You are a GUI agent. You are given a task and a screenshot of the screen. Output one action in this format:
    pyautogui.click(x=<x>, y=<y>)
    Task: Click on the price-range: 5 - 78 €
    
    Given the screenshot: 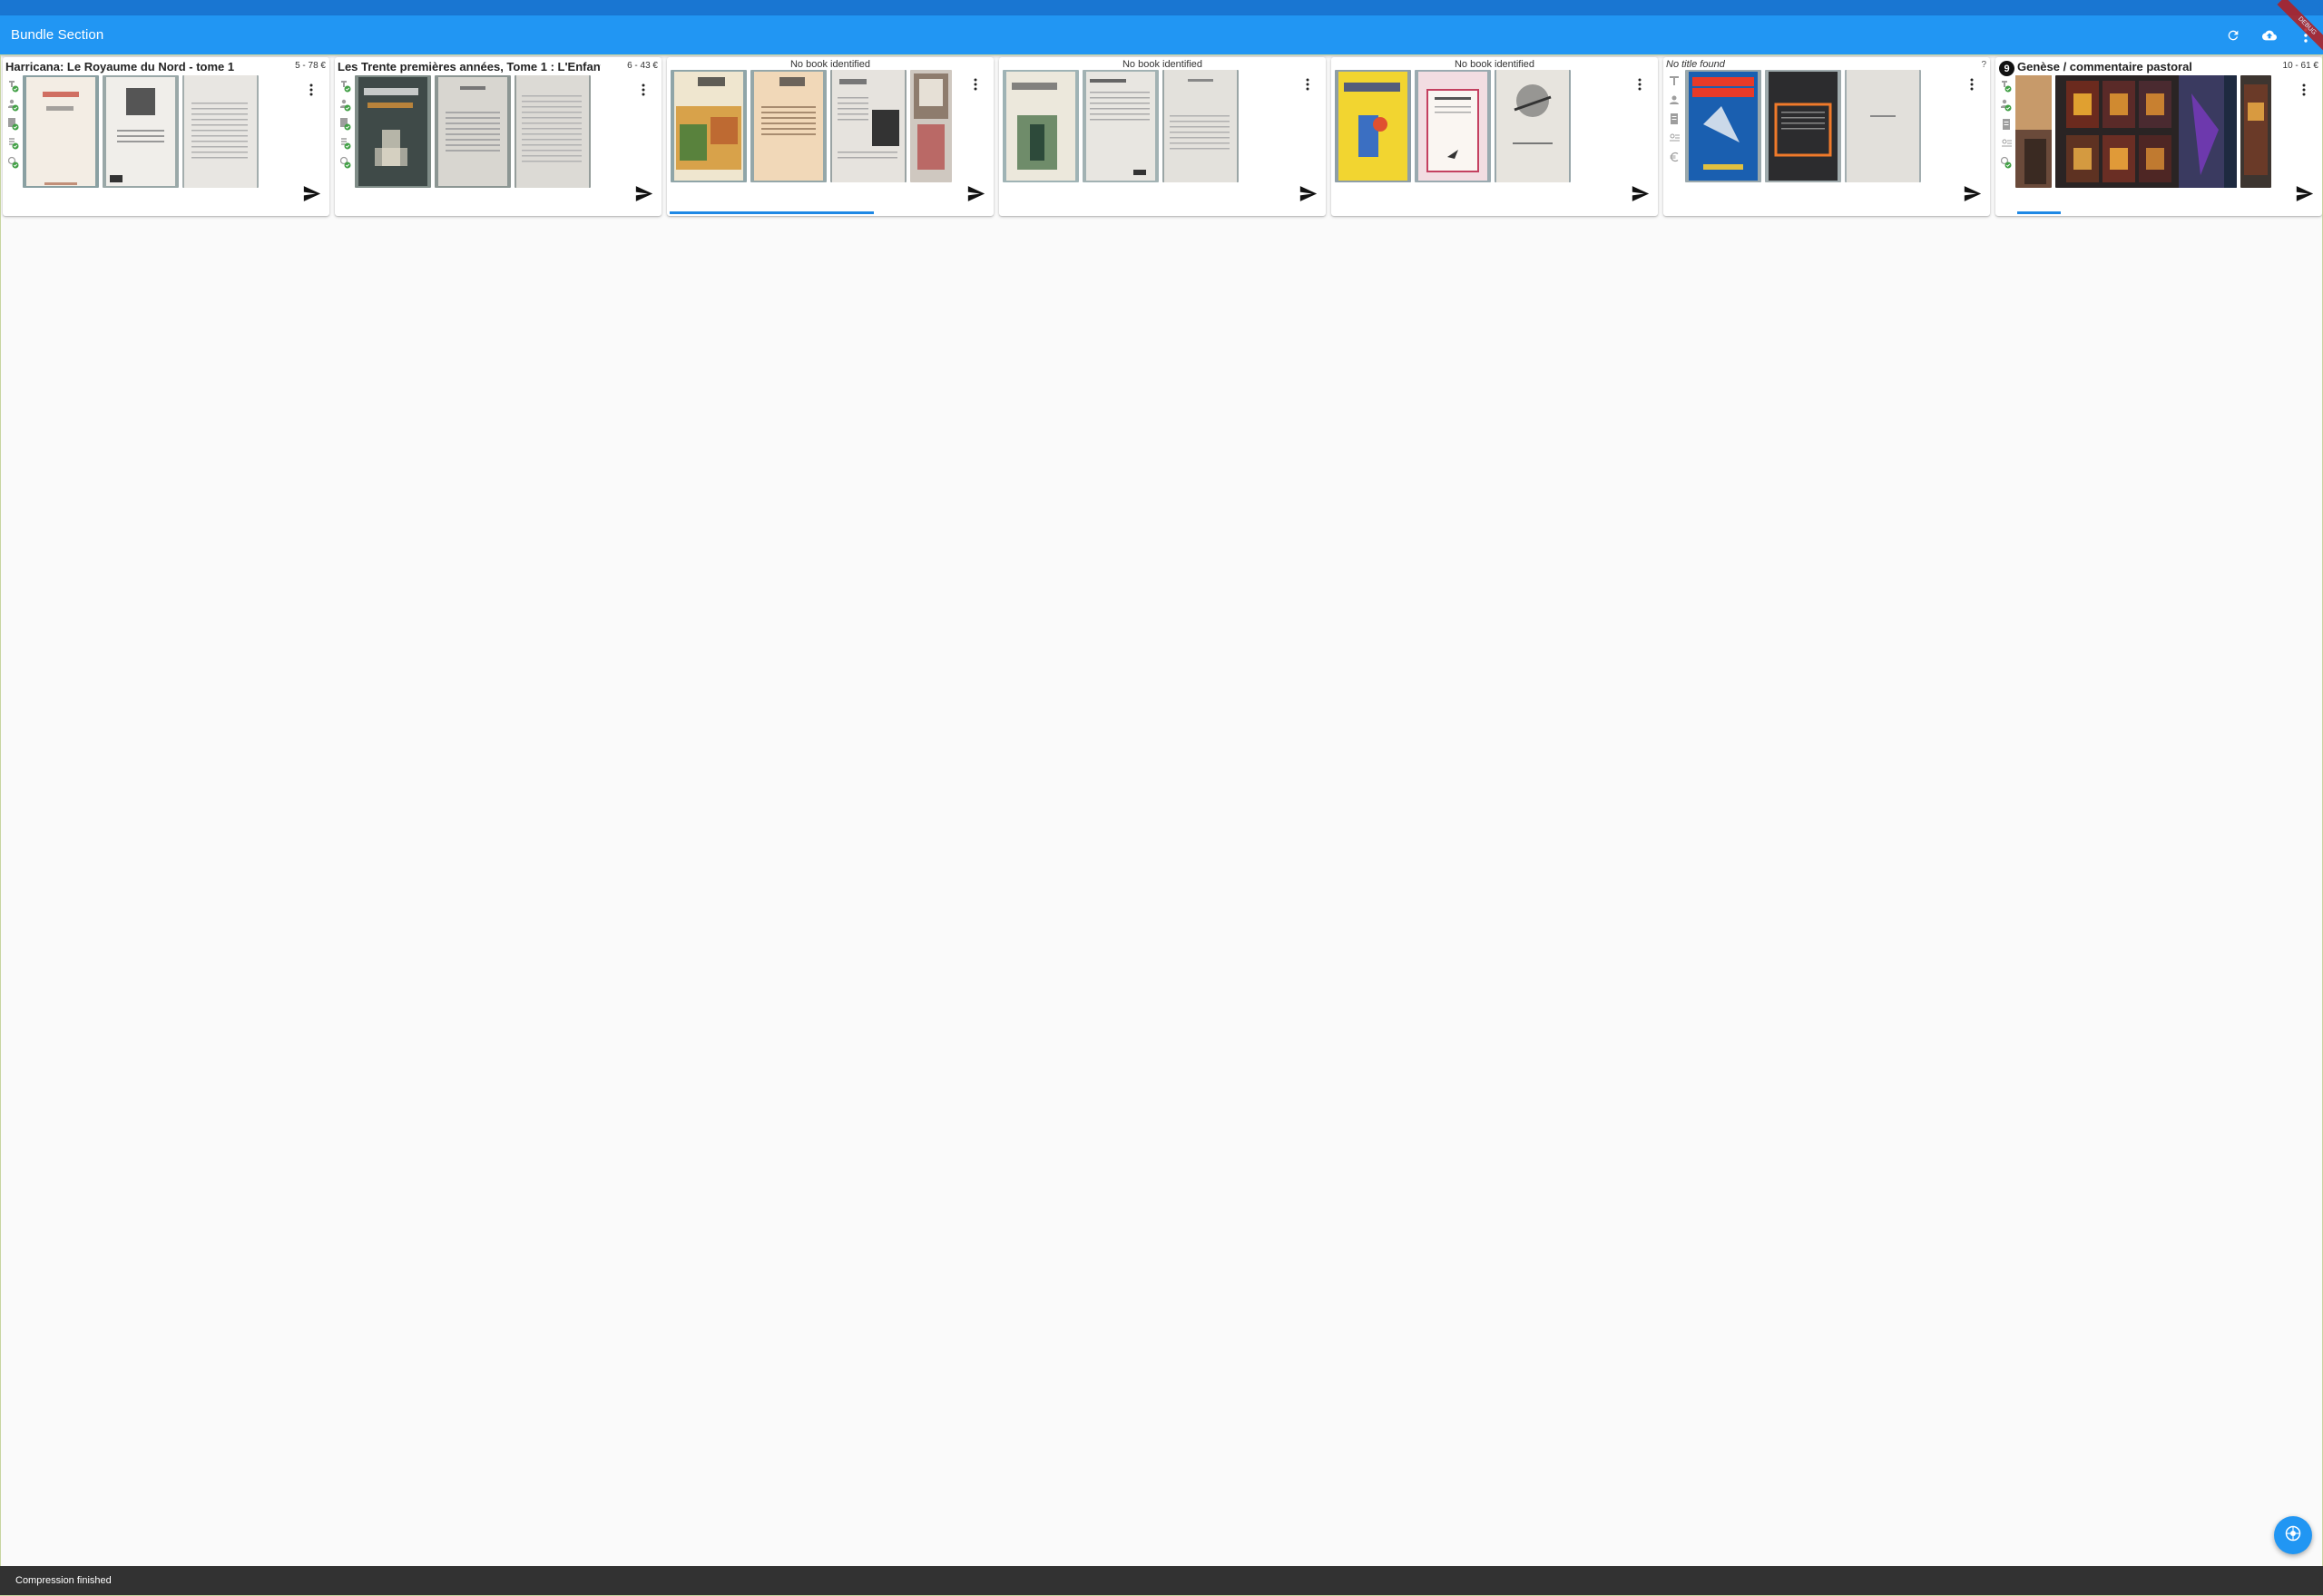 What is the action you would take?
    pyautogui.click(x=309, y=66)
    